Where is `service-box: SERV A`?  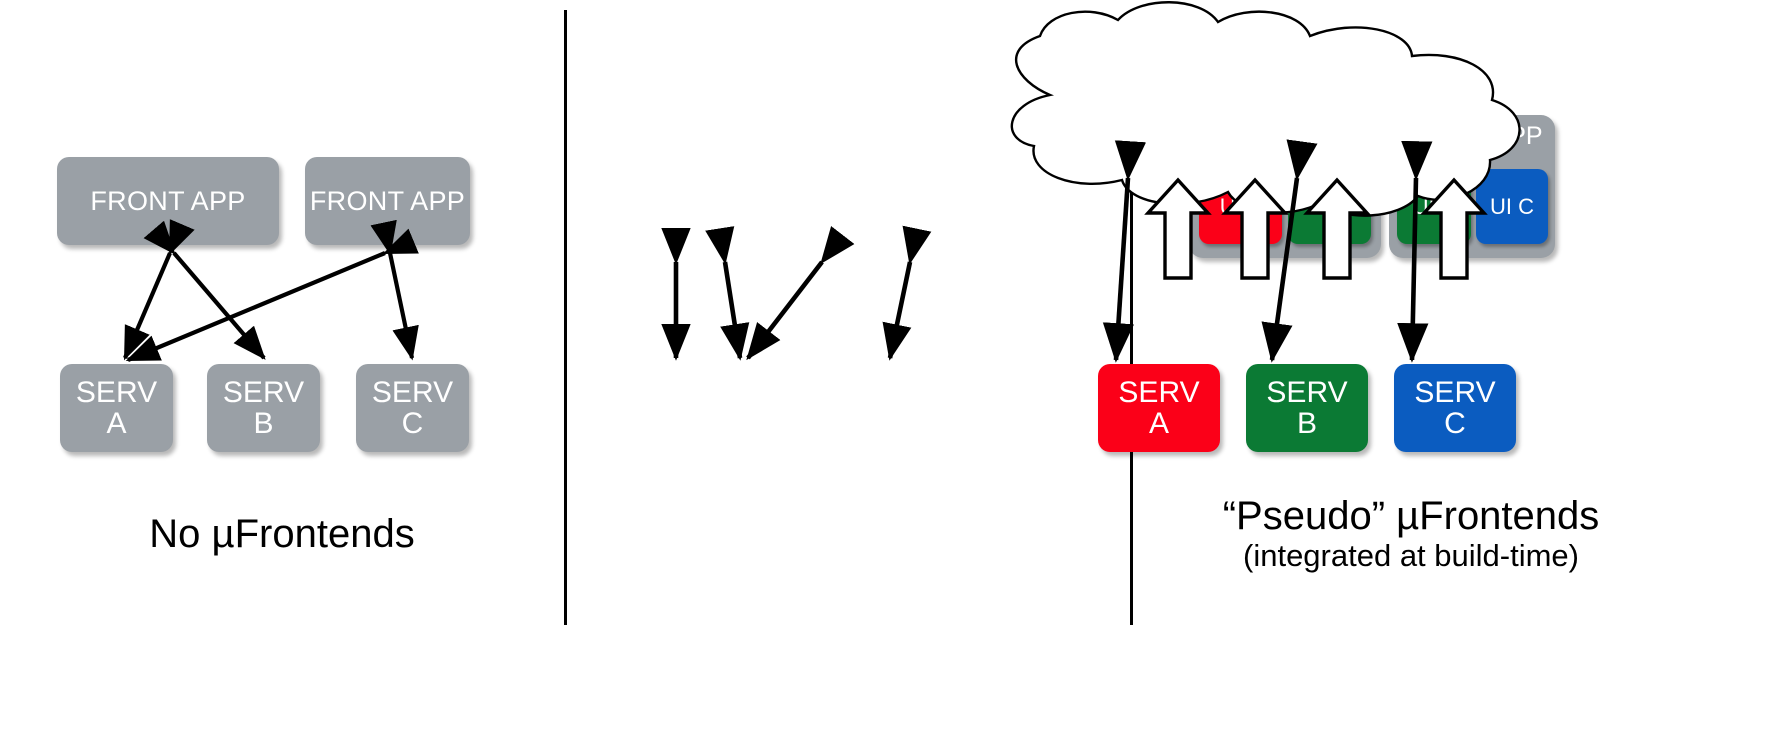 service-box: SERV A is located at coordinates (116, 408).